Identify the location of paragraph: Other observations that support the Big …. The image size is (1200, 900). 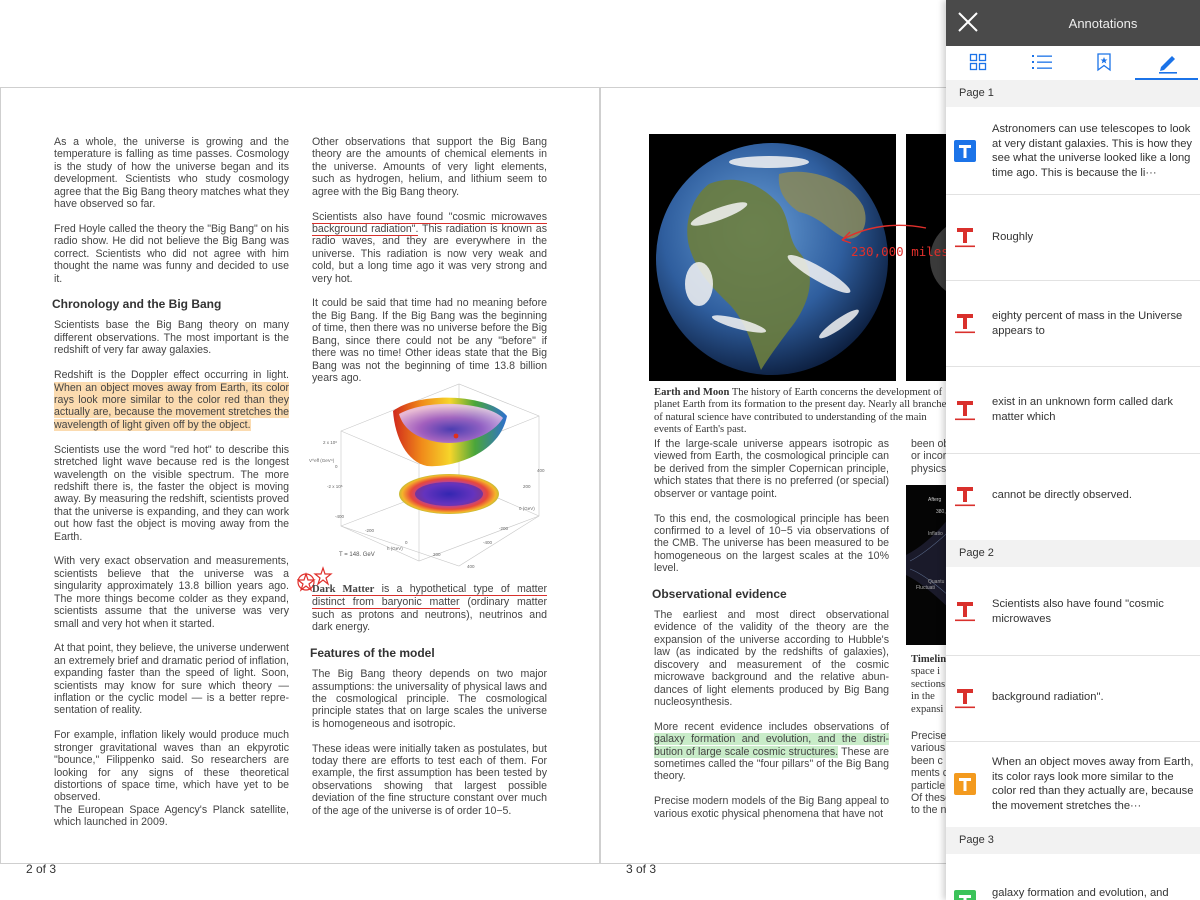
(429, 167).